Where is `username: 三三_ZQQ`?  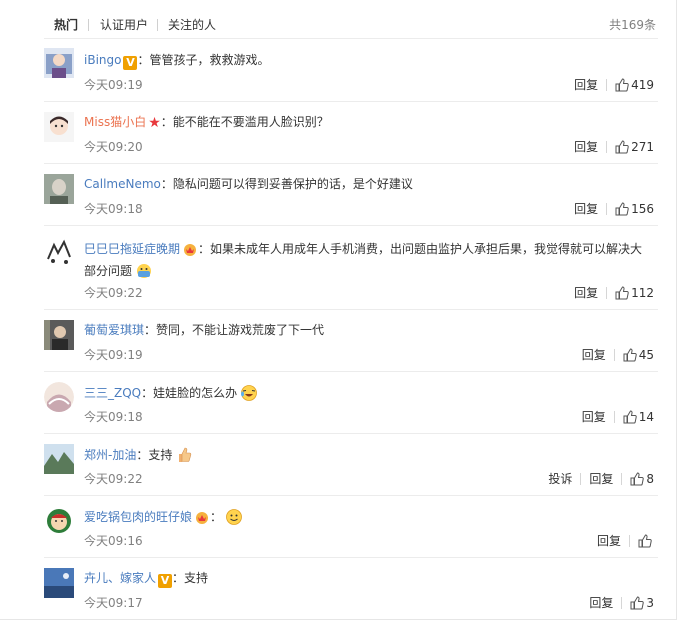 username: 三三_ZQQ is located at coordinates (112, 393).